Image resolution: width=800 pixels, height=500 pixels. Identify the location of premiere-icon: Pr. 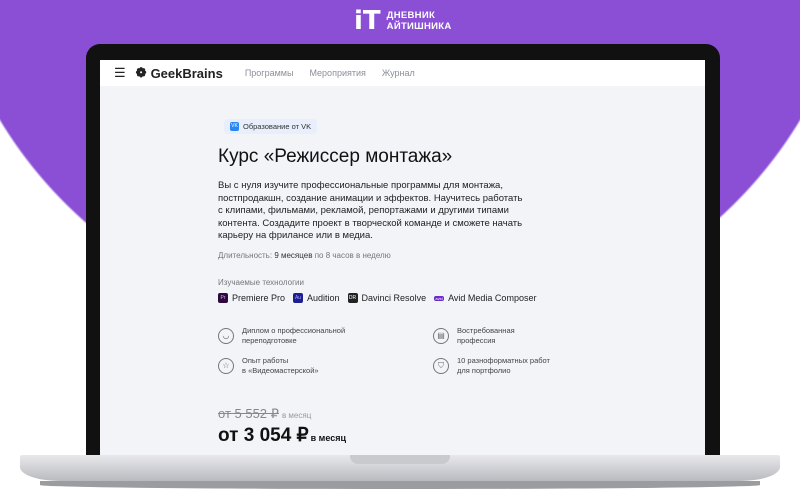
(223, 298).